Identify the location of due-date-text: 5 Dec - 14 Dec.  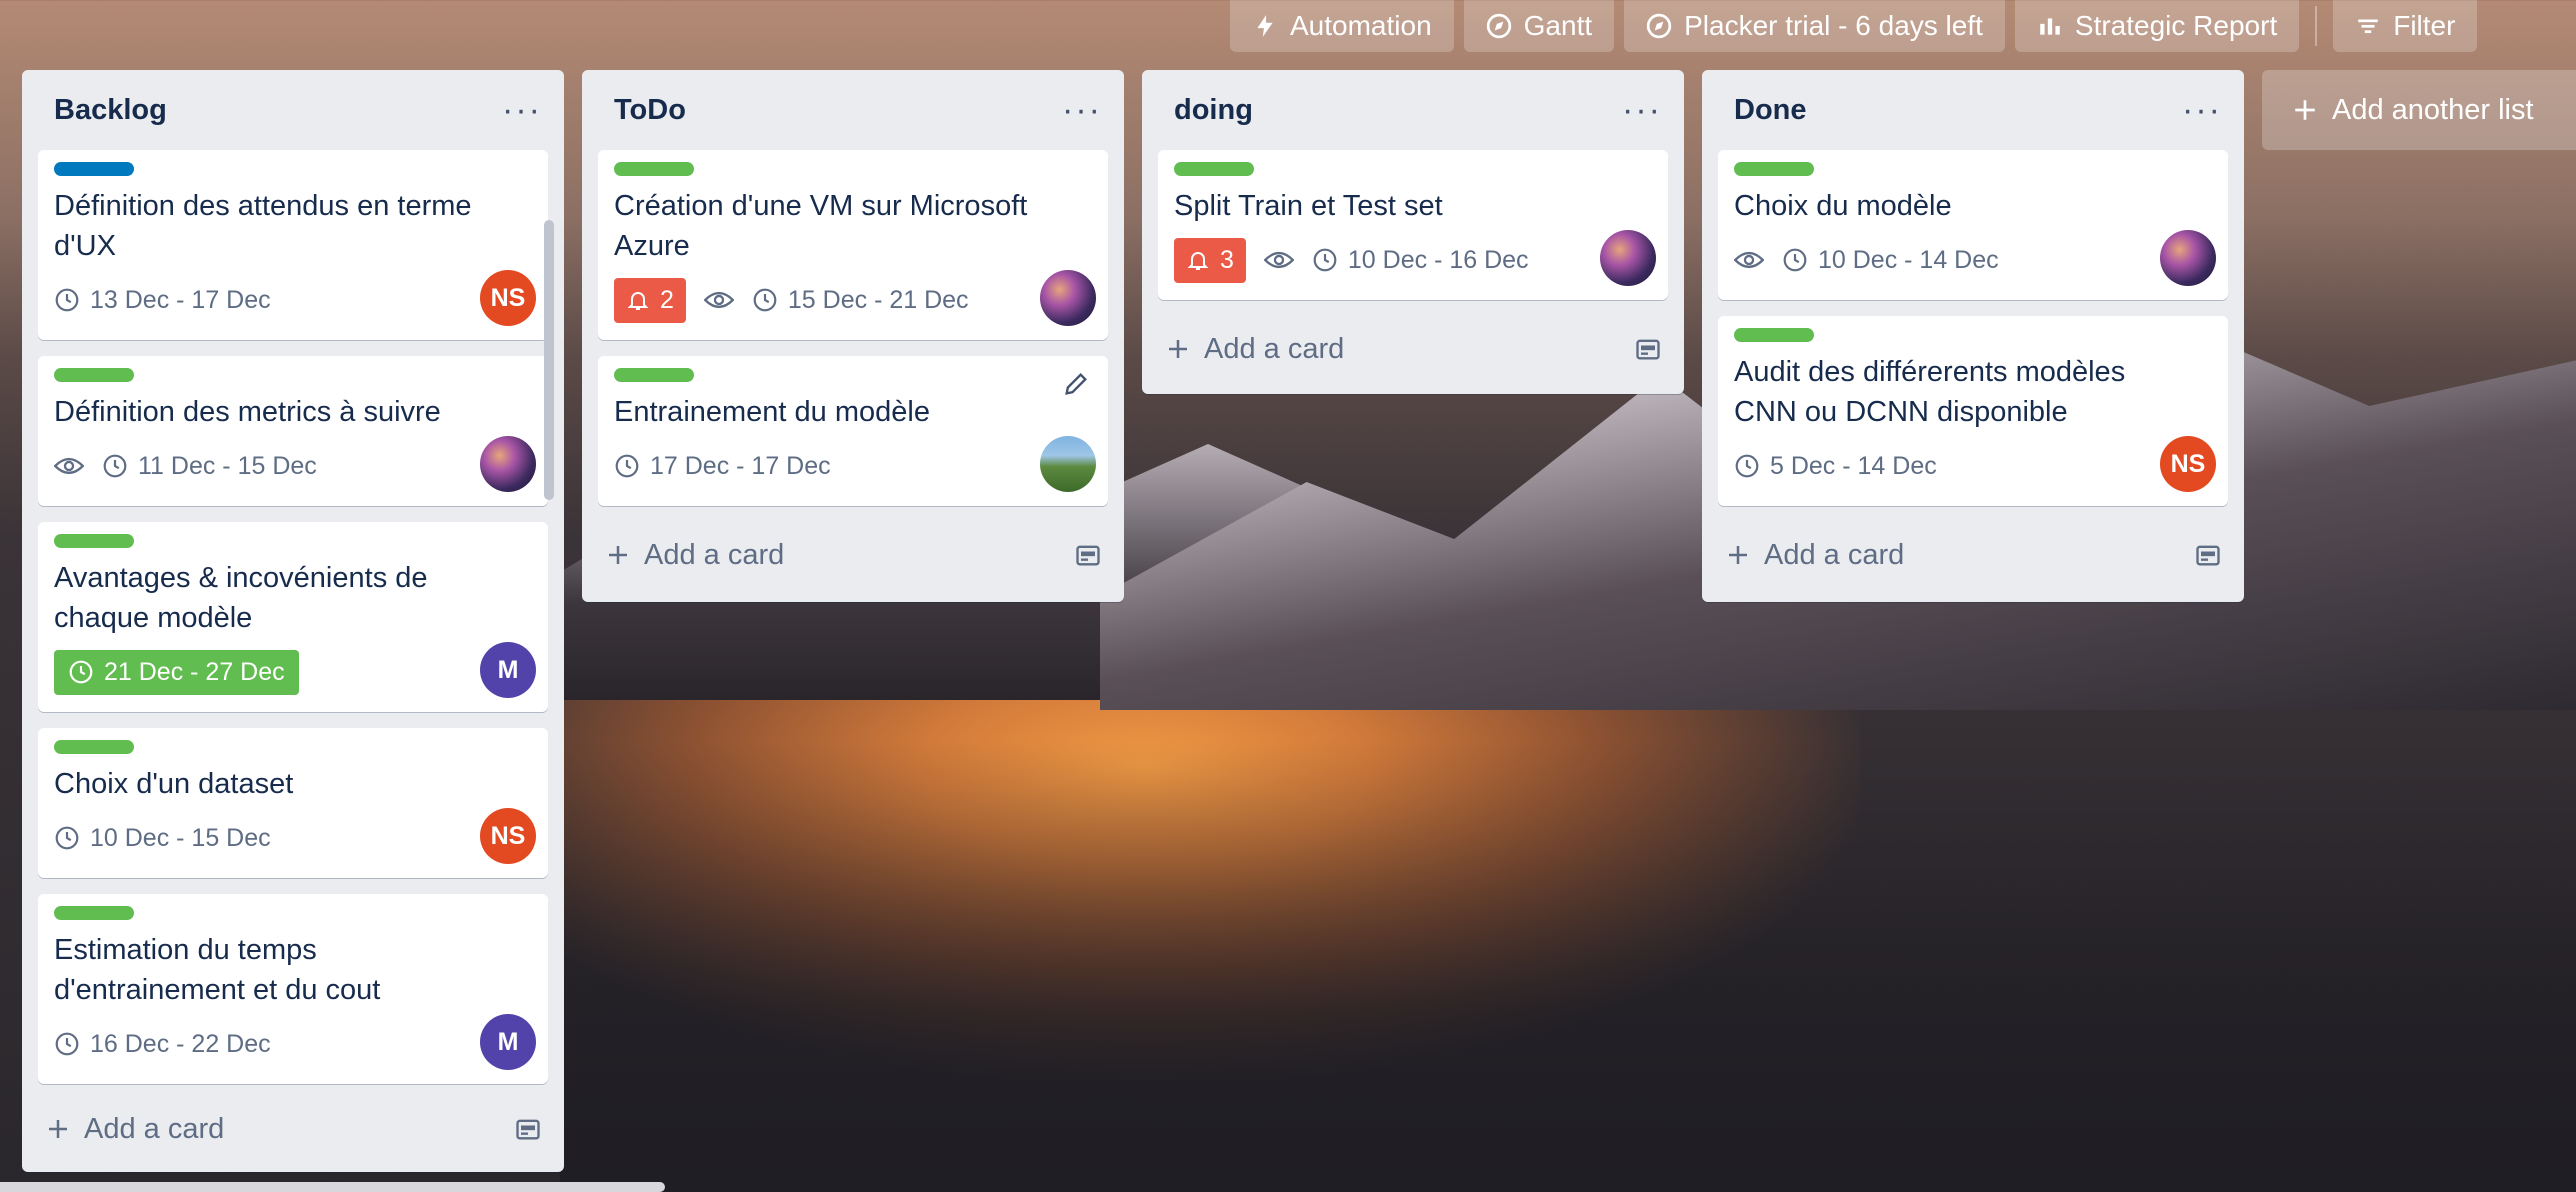
(1853, 465).